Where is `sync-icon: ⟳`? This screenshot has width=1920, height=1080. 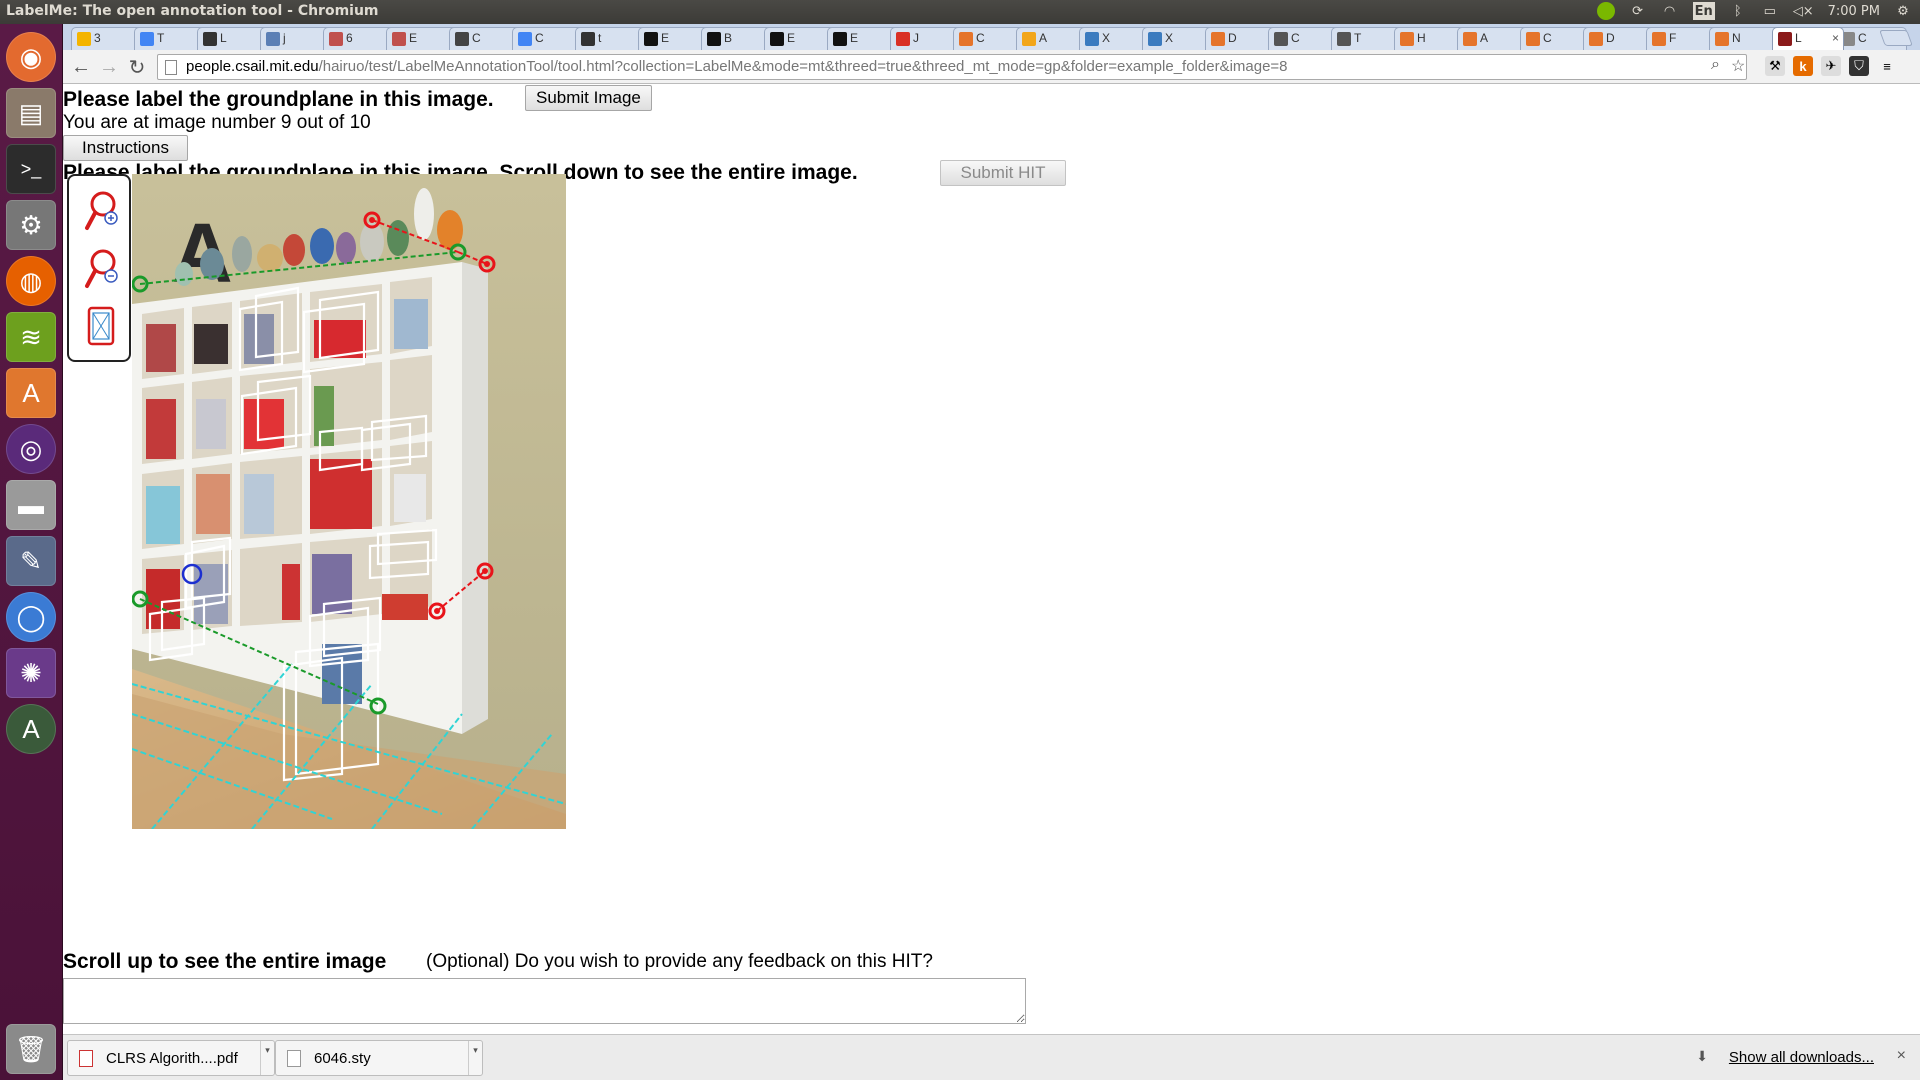 sync-icon: ⟳ is located at coordinates (1638, 11).